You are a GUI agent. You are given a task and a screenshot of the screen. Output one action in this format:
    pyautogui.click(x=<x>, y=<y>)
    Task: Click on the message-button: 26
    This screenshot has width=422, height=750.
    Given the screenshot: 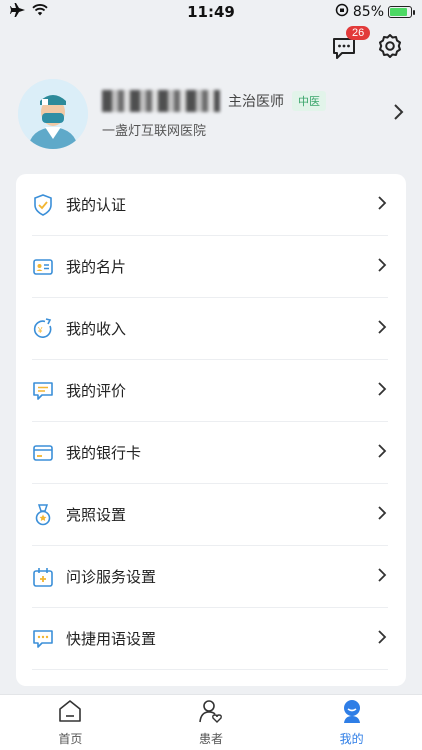 What is the action you would take?
    pyautogui.click(x=350, y=44)
    